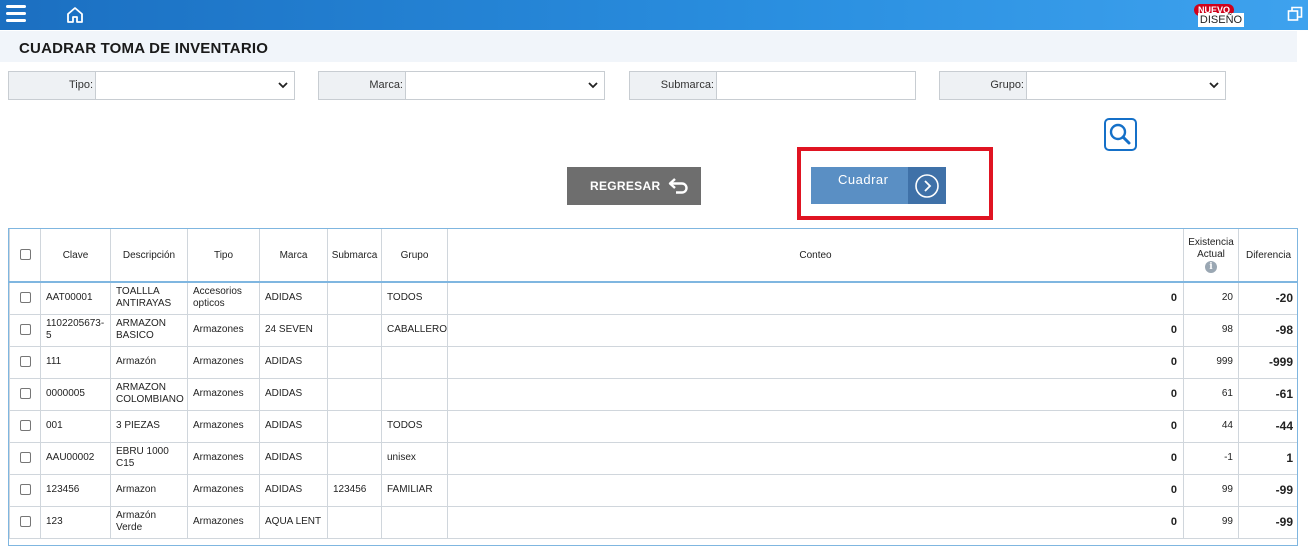 The image size is (1308, 546). Describe the element at coordinates (1221, 20) in the screenshot. I see `design-badge: DISEÑO` at that location.